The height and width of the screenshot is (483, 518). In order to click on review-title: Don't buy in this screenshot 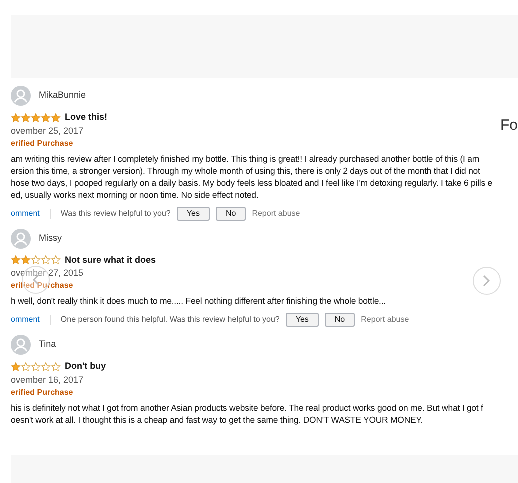, I will do `click(85, 366)`.